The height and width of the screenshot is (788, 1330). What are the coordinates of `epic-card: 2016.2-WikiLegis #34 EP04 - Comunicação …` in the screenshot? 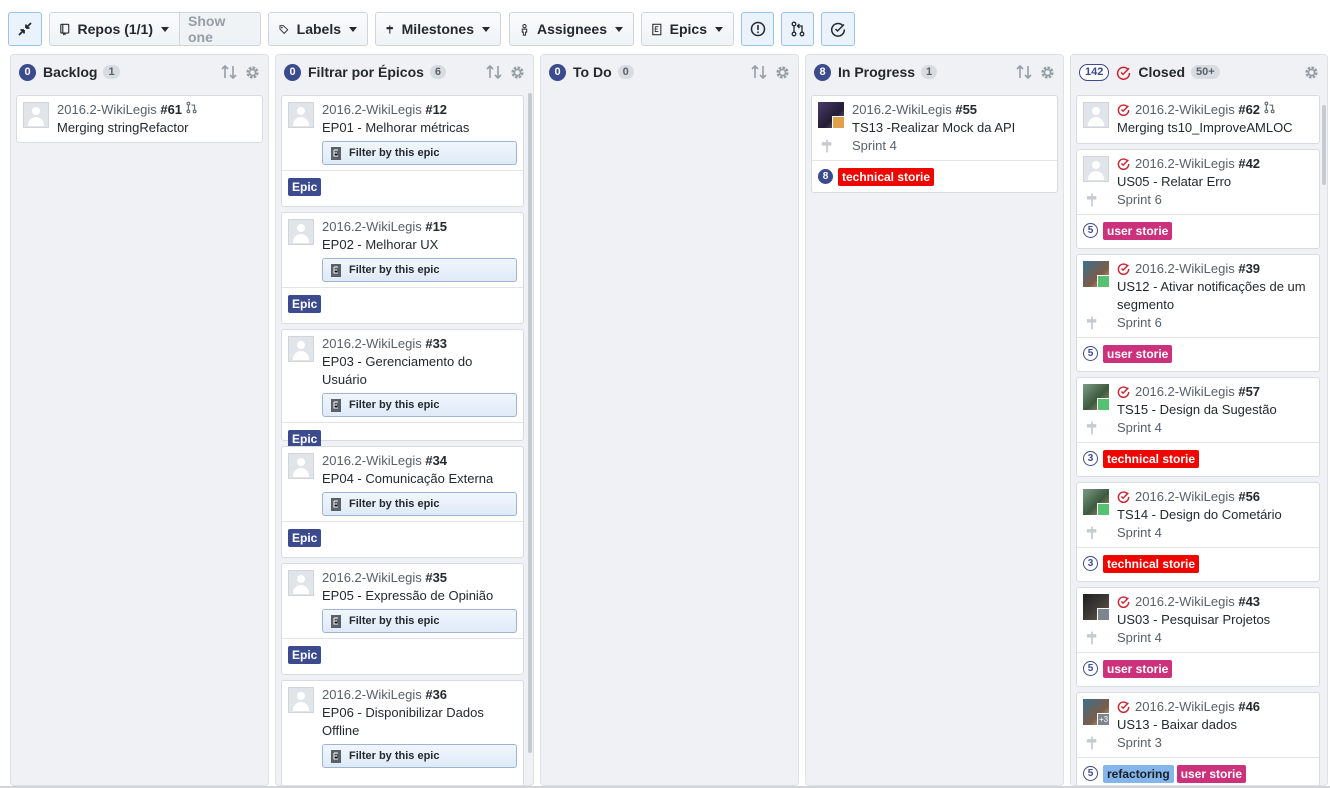 It's located at (402, 502).